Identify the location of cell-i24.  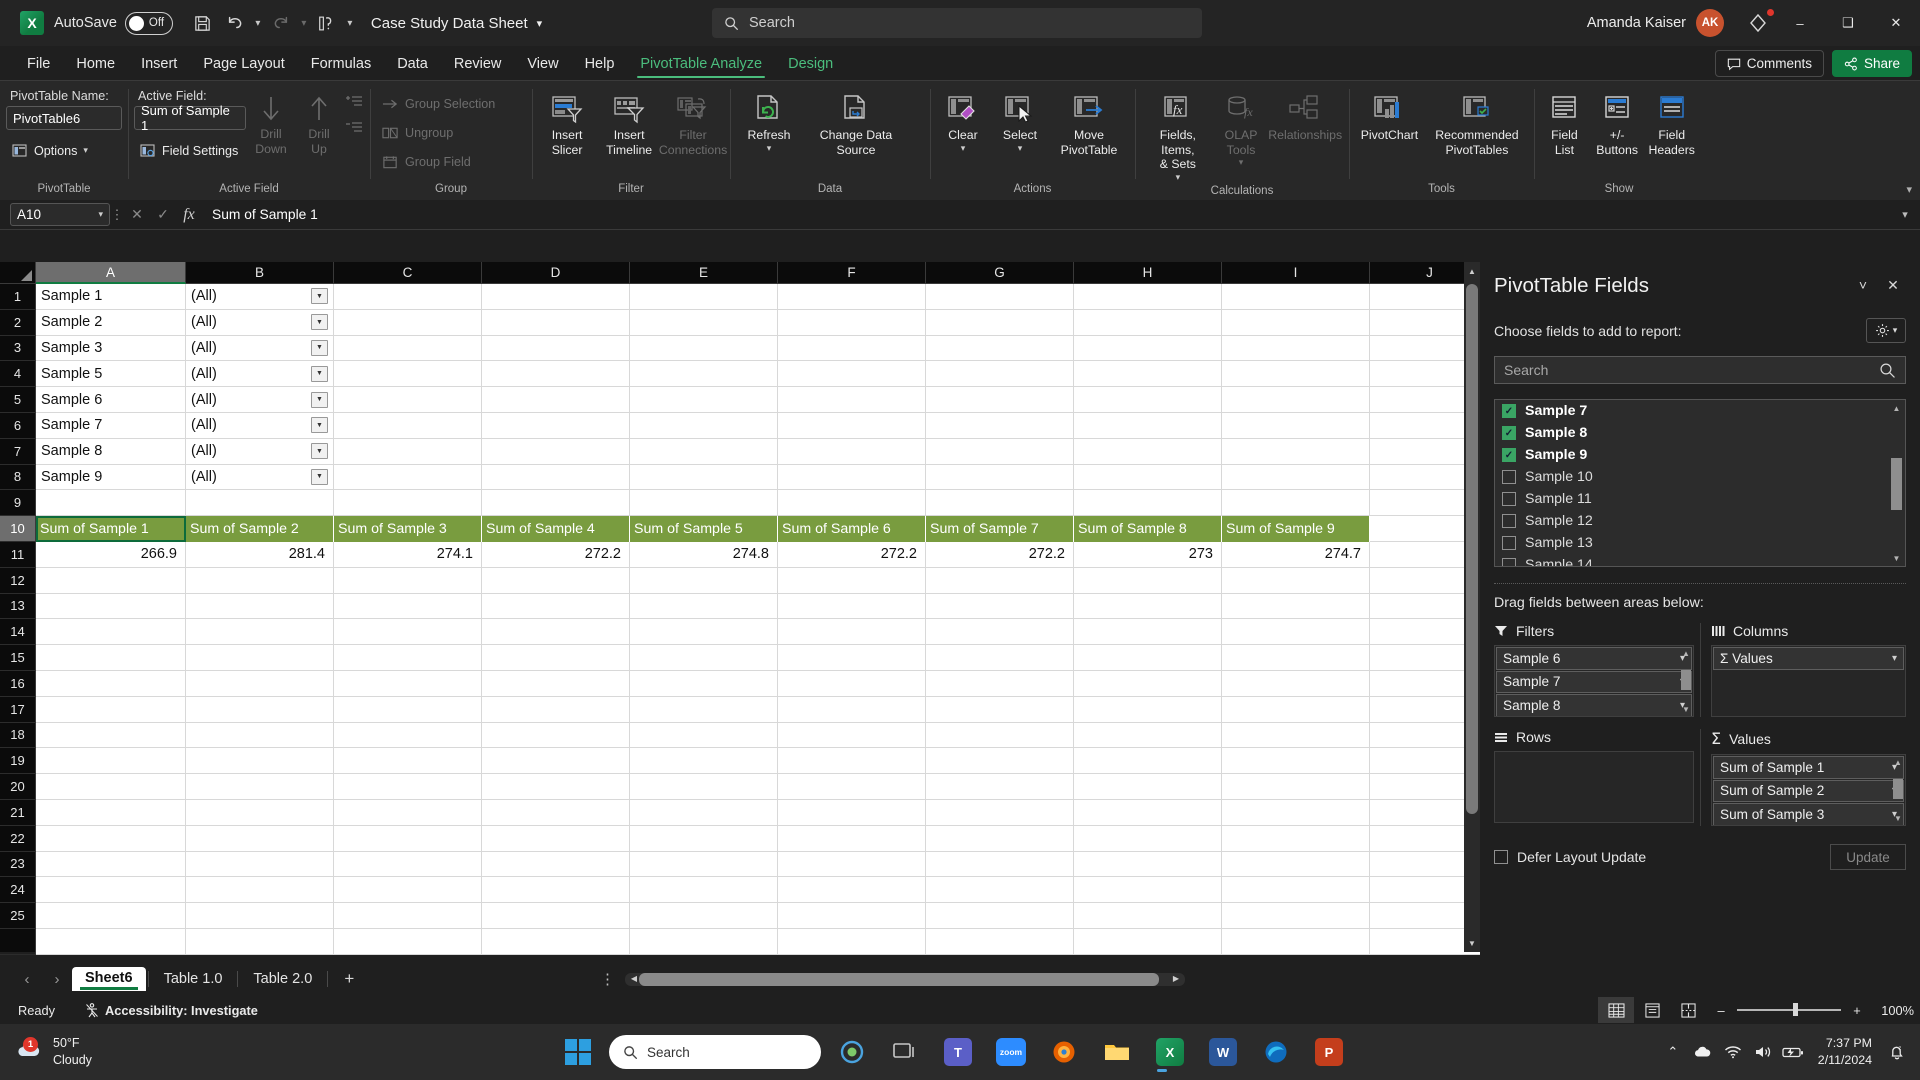
(1296, 890).